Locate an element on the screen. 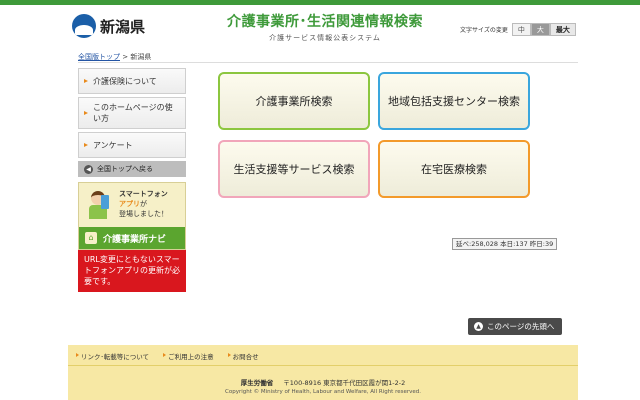 The image size is (640, 400). footer-org-name: 厚生労働省 is located at coordinates (257, 383).